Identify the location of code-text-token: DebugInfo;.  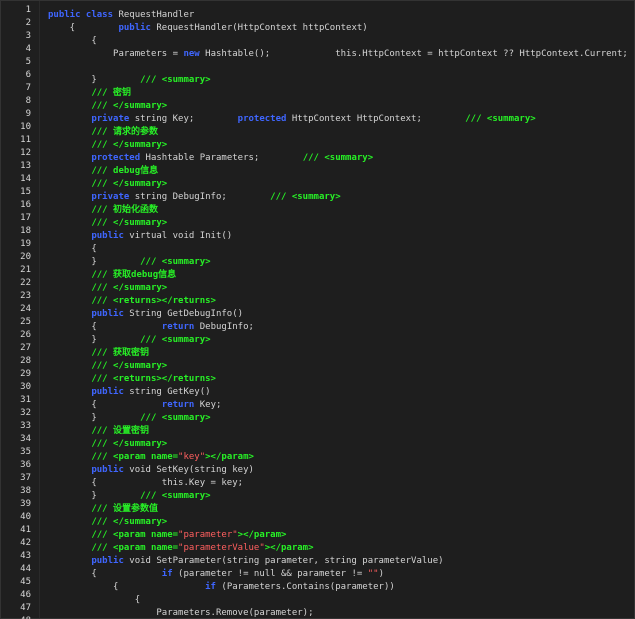
(224, 327).